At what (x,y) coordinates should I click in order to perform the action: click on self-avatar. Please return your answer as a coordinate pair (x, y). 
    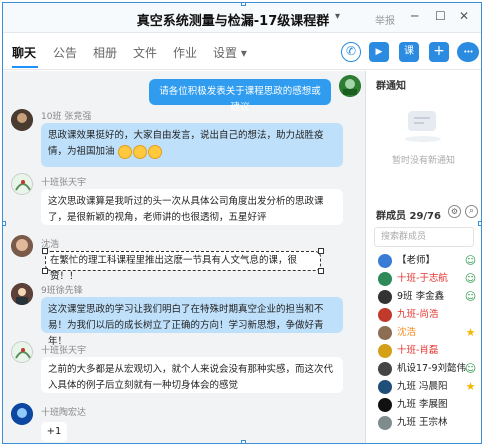
    Looking at the image, I should click on (350, 86).